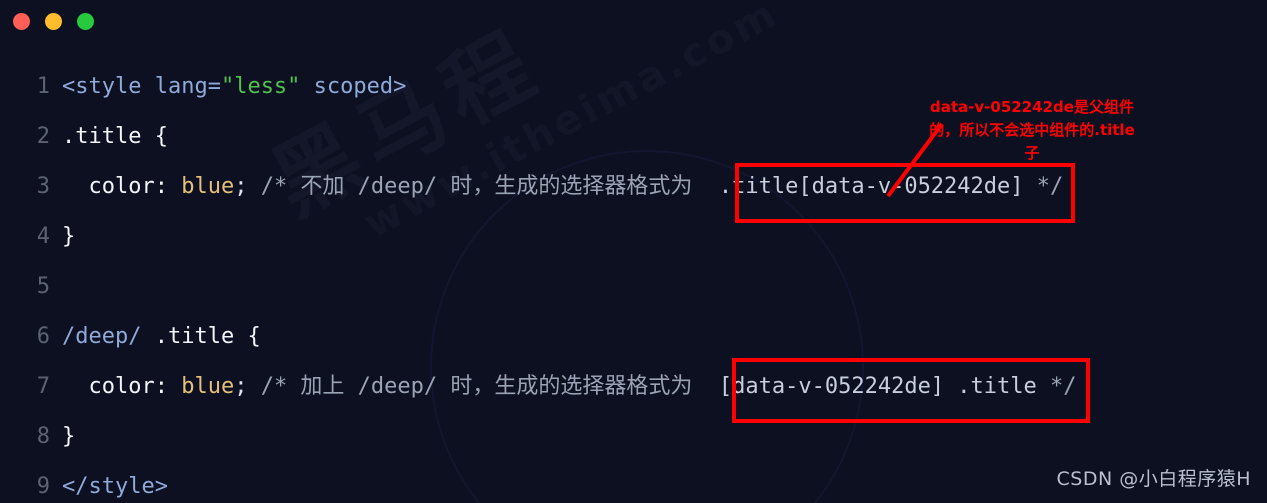 Image resolution: width=1267 pixels, height=503 pixels. Describe the element at coordinates (1032, 130) in the screenshot. I see `annotation-note: data-v-052242de是父组件的，所以不会选中组件的.title子` at that location.